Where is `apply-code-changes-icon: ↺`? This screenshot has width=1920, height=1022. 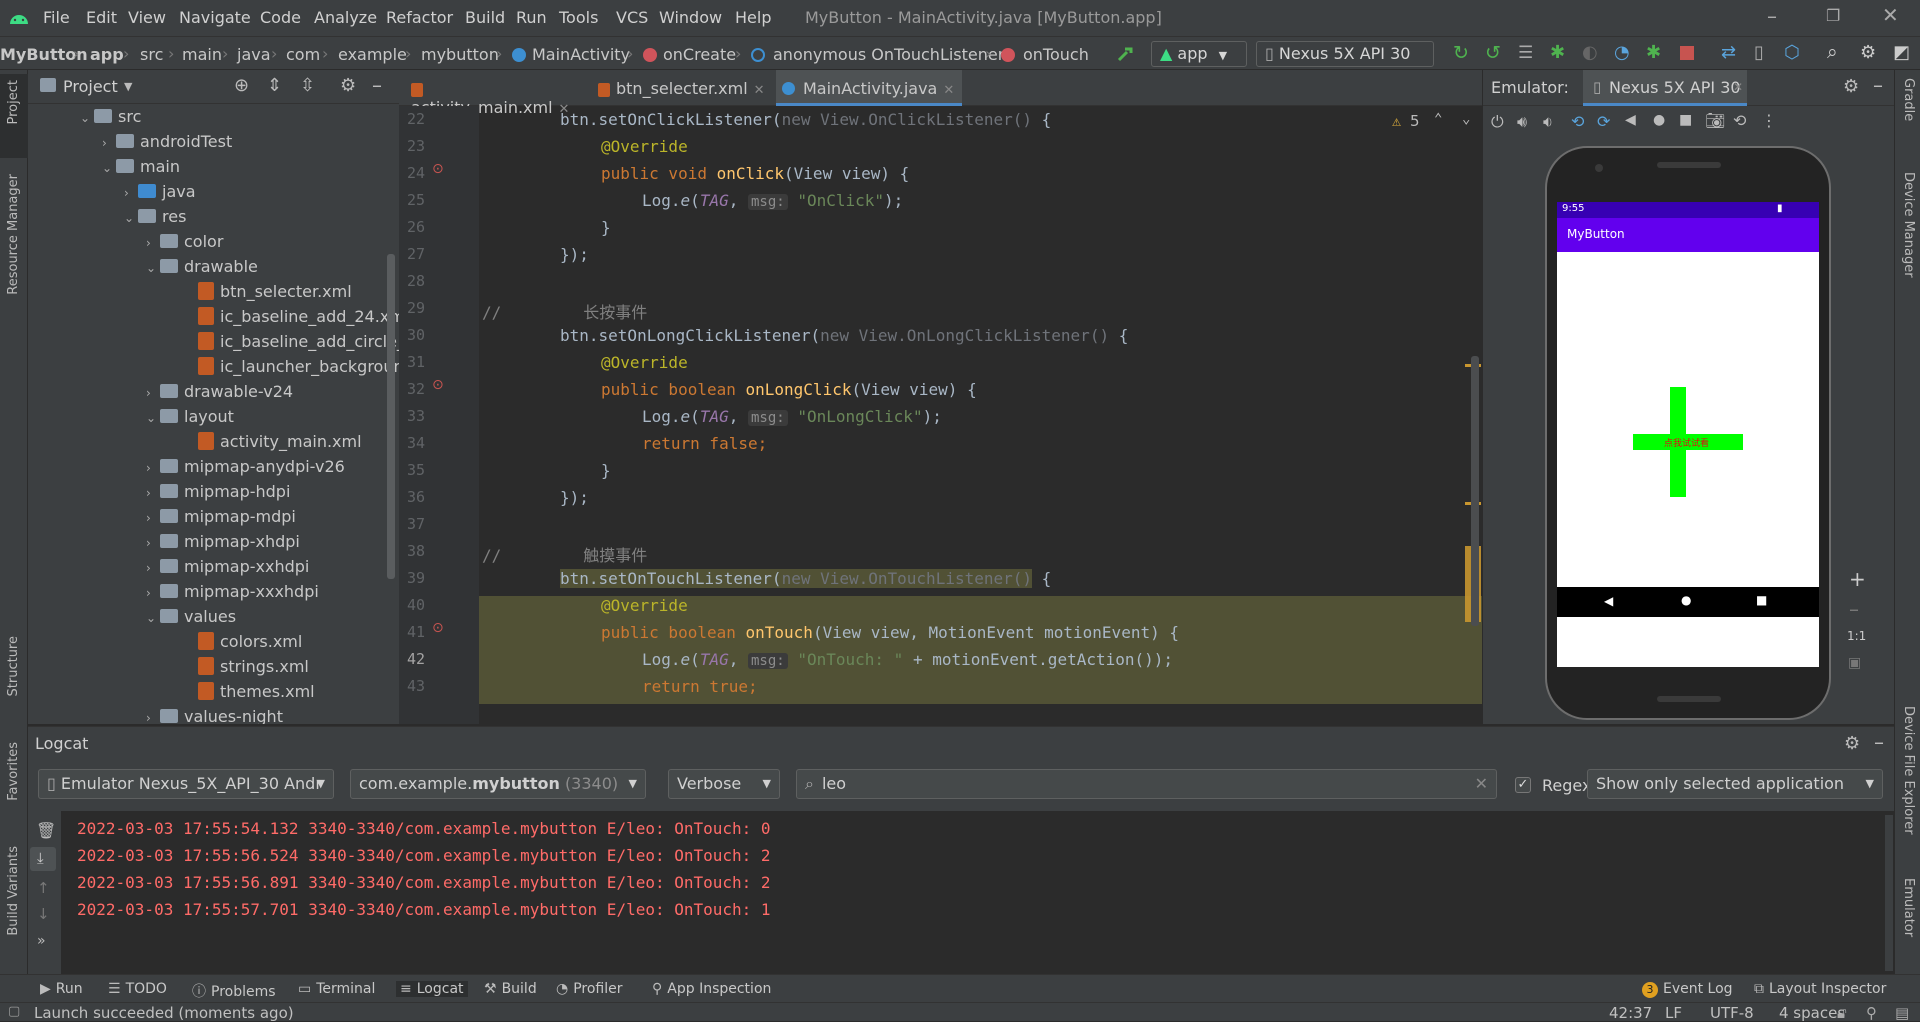
apply-code-changes-icon: ↺ is located at coordinates (1493, 53).